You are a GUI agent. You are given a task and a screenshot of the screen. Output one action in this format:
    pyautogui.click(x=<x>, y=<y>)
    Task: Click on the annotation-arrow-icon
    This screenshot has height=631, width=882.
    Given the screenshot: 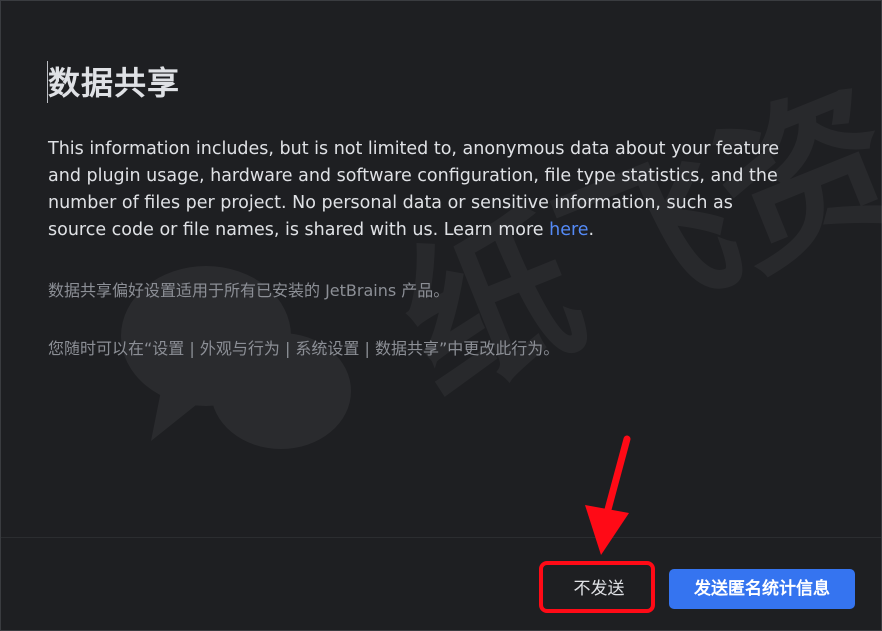 What is the action you would take?
    pyautogui.click(x=608, y=495)
    